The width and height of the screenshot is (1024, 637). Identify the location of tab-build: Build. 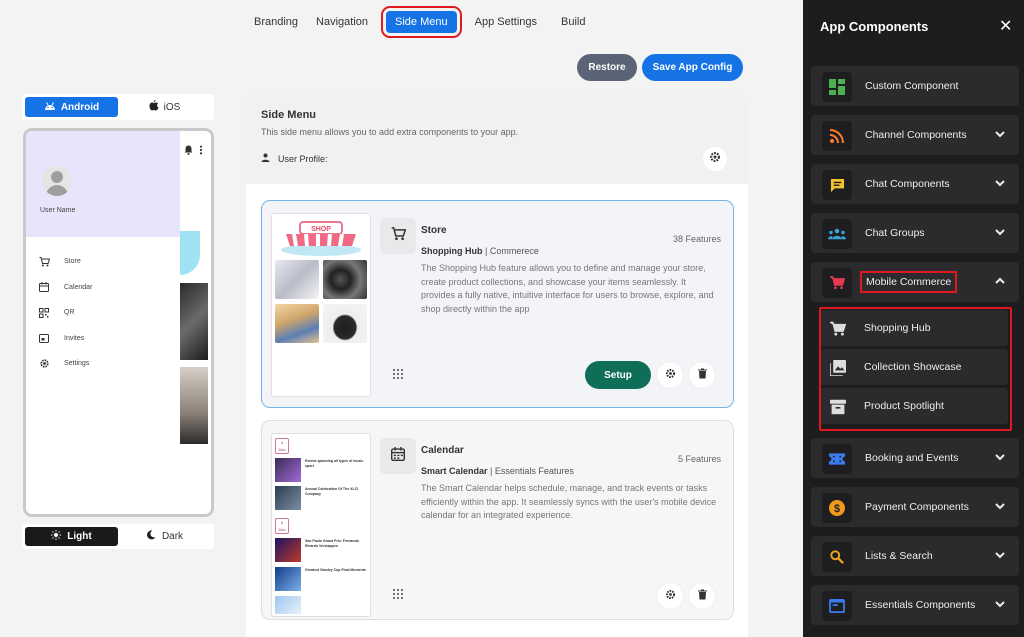
(573, 22).